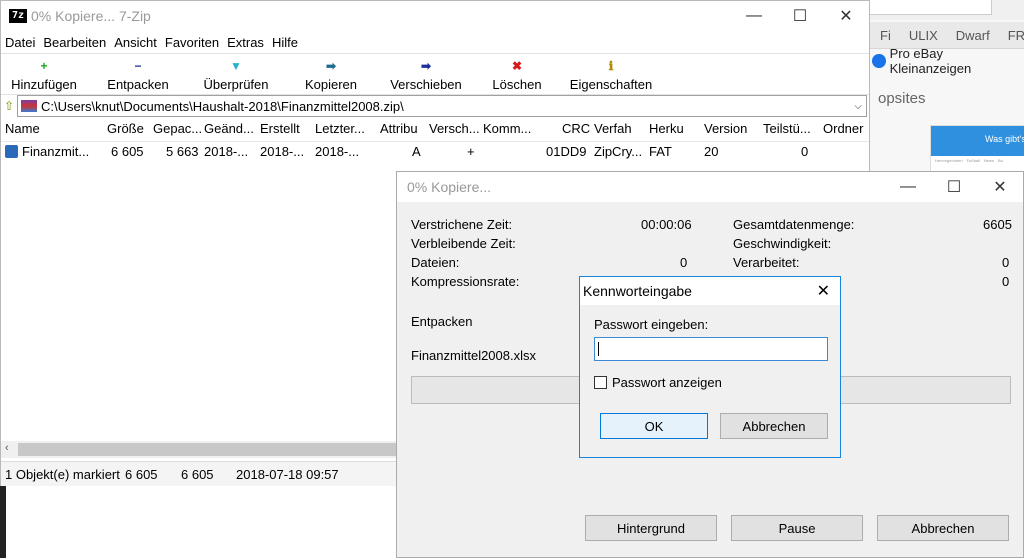 The image size is (1024, 558). Describe the element at coordinates (245, 42) in the screenshot. I see `menu-extras: Extras` at that location.